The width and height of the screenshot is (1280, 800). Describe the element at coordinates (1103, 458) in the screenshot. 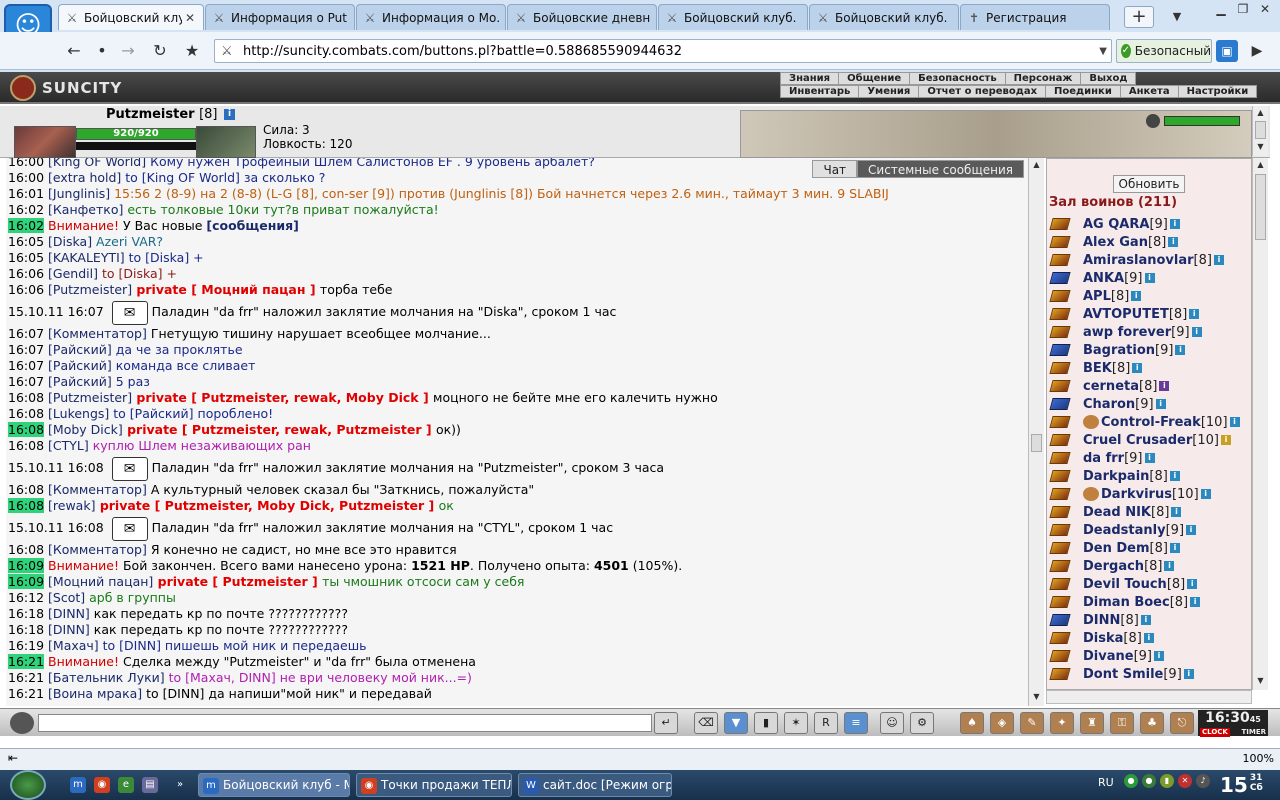

I see `player-name: da frr` at that location.